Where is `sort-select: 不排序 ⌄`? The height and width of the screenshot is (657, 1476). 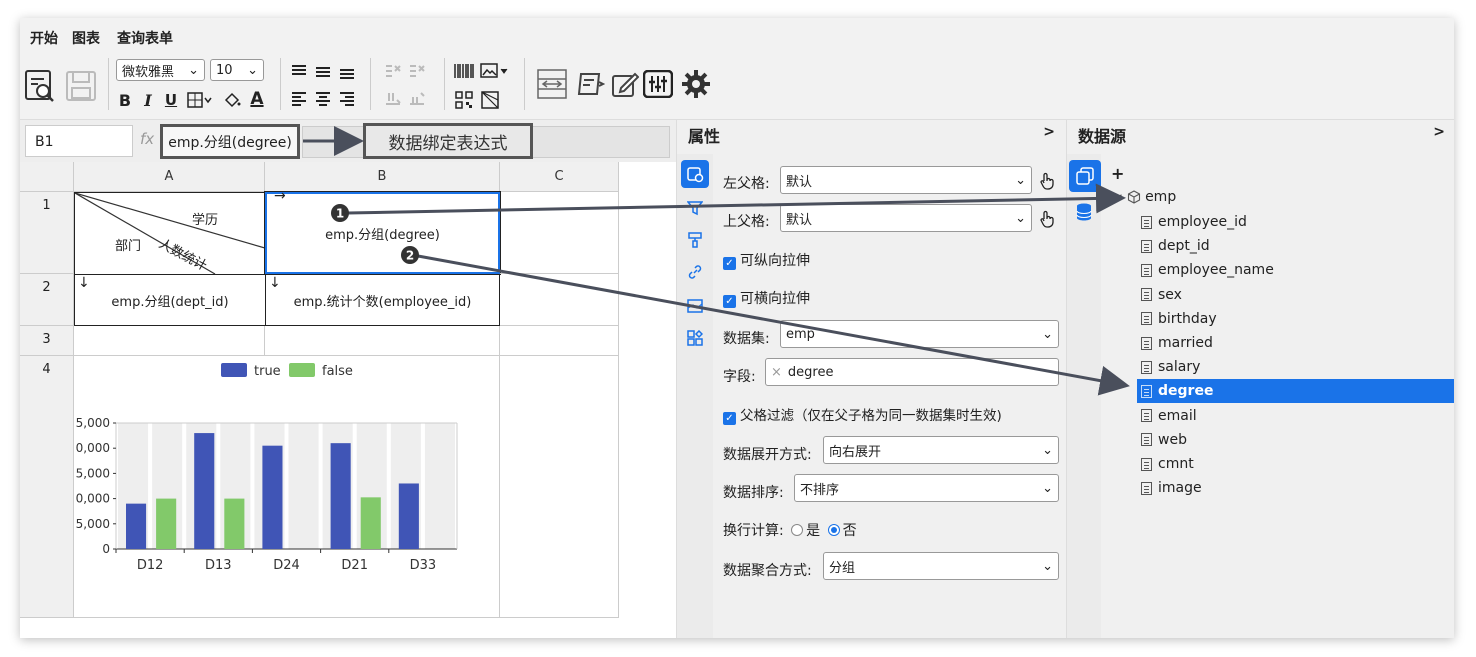 sort-select: 不排序 ⌄ is located at coordinates (926, 488).